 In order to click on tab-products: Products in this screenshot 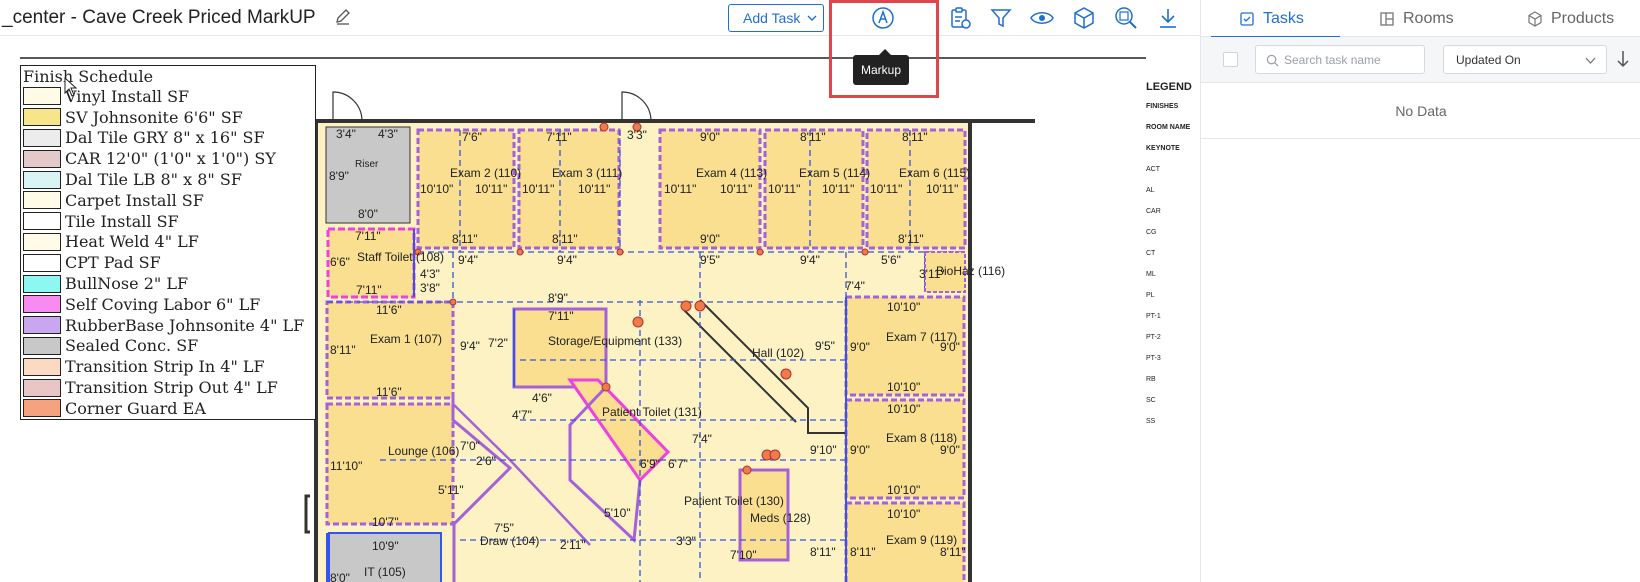, I will do `click(1570, 18)`.